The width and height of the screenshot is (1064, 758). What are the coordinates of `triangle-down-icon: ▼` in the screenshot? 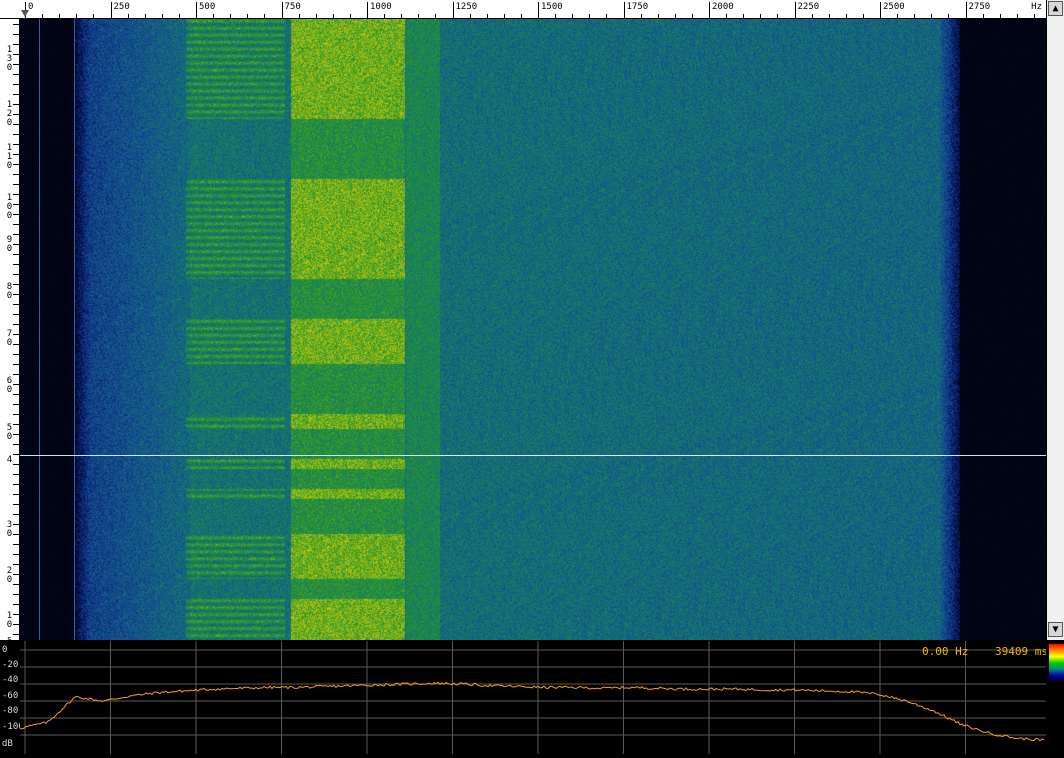 It's located at (1055, 629).